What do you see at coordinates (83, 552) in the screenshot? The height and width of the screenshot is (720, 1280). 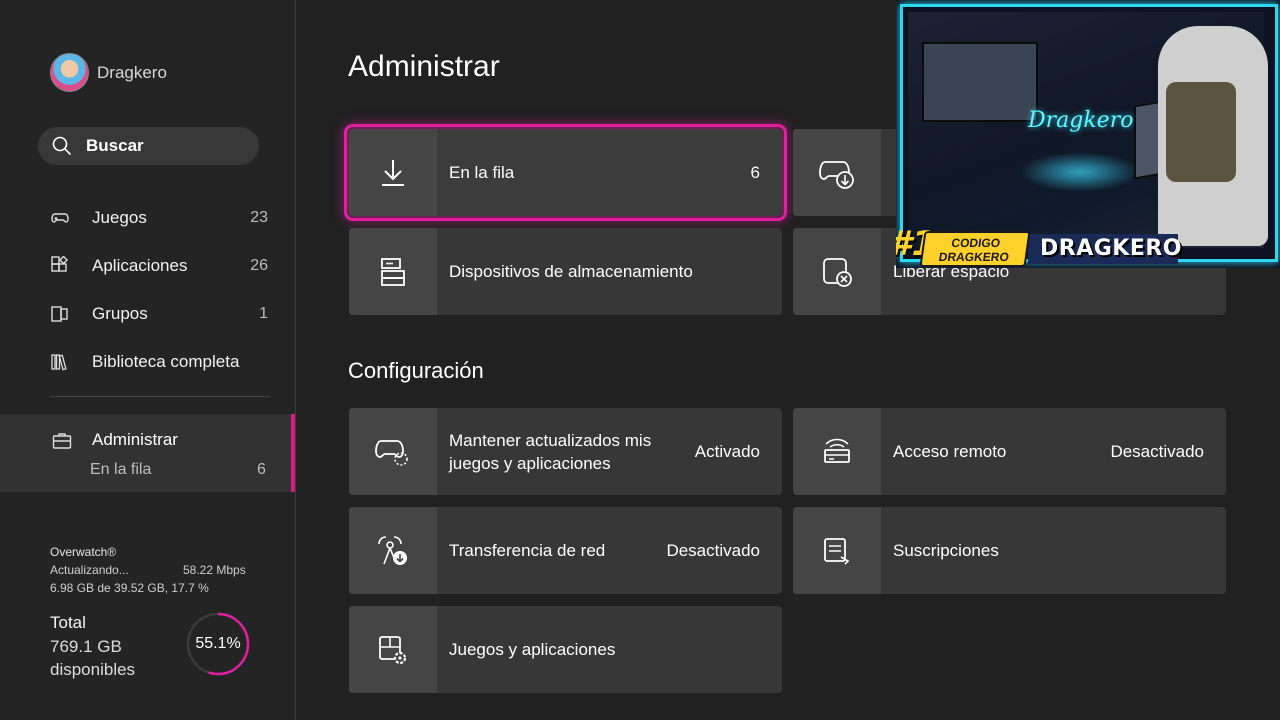 I see `download-game: Overwatch®` at bounding box center [83, 552].